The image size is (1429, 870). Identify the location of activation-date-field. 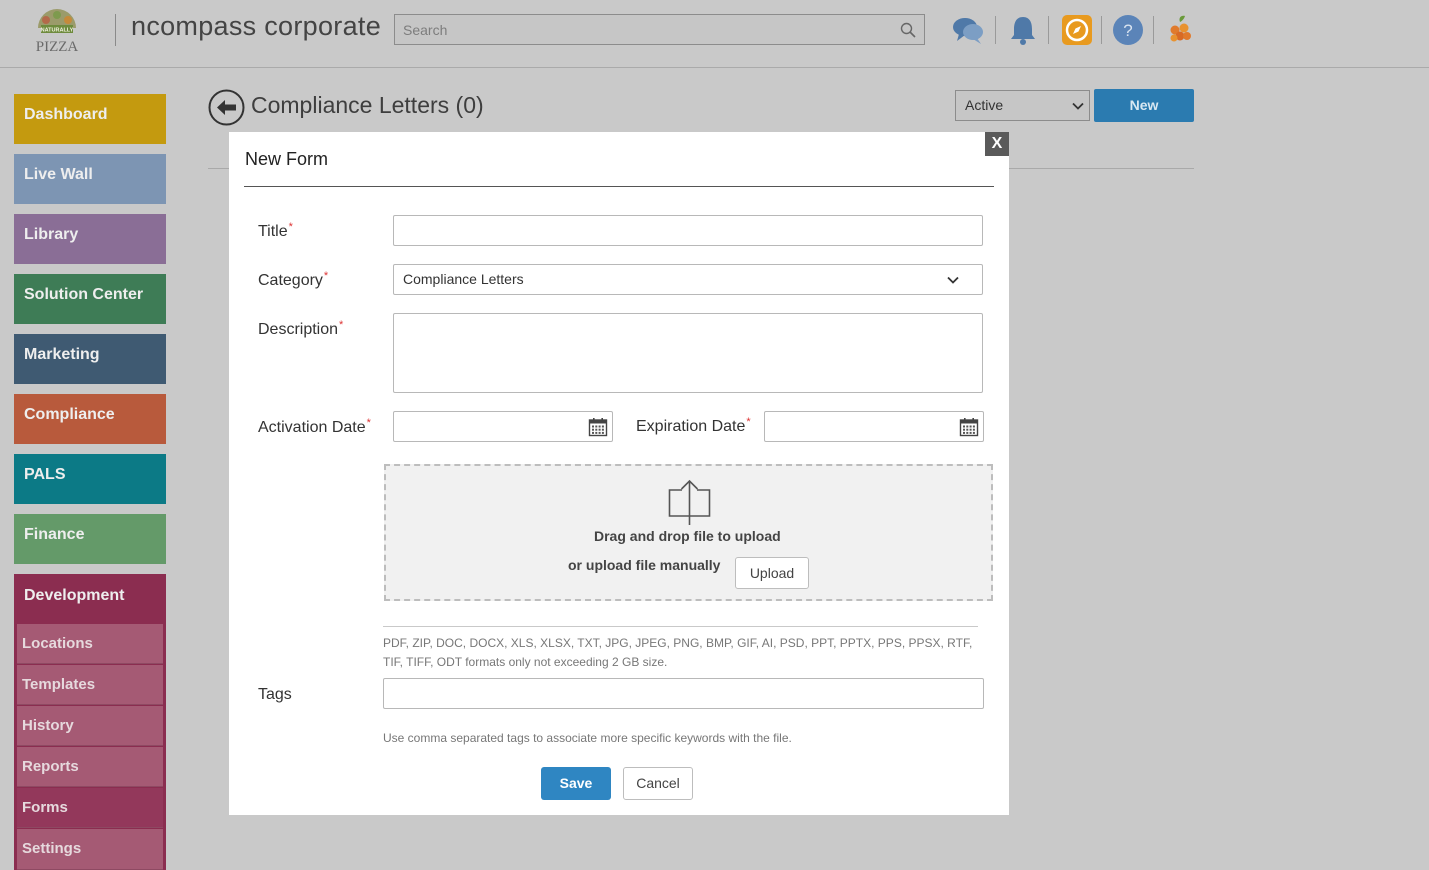
(503, 426).